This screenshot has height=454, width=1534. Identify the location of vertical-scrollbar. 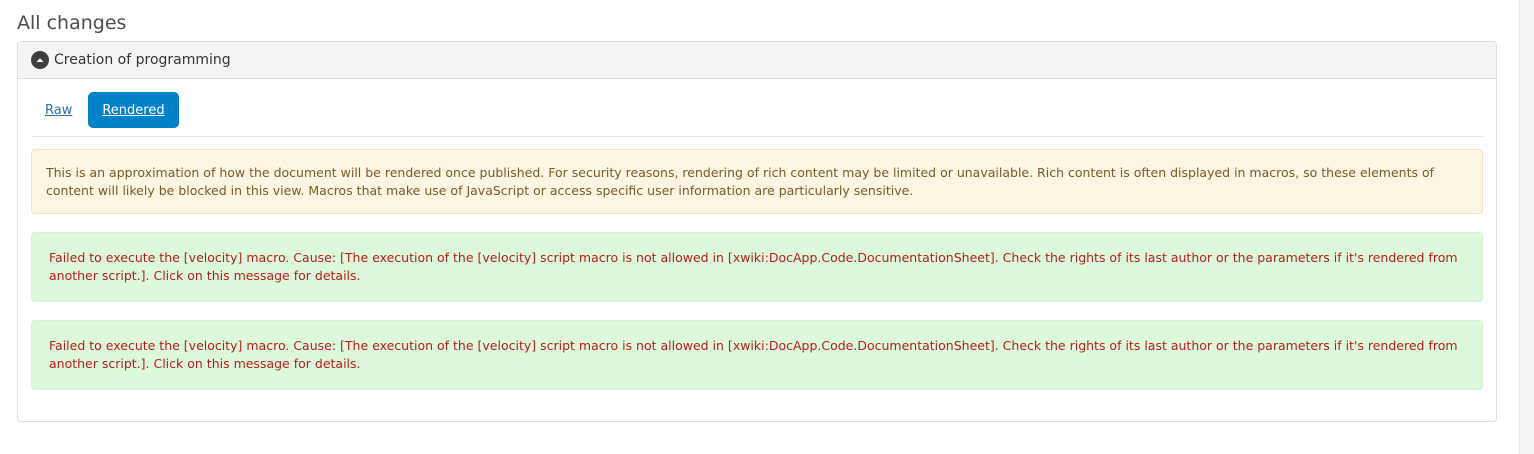
(1526, 227).